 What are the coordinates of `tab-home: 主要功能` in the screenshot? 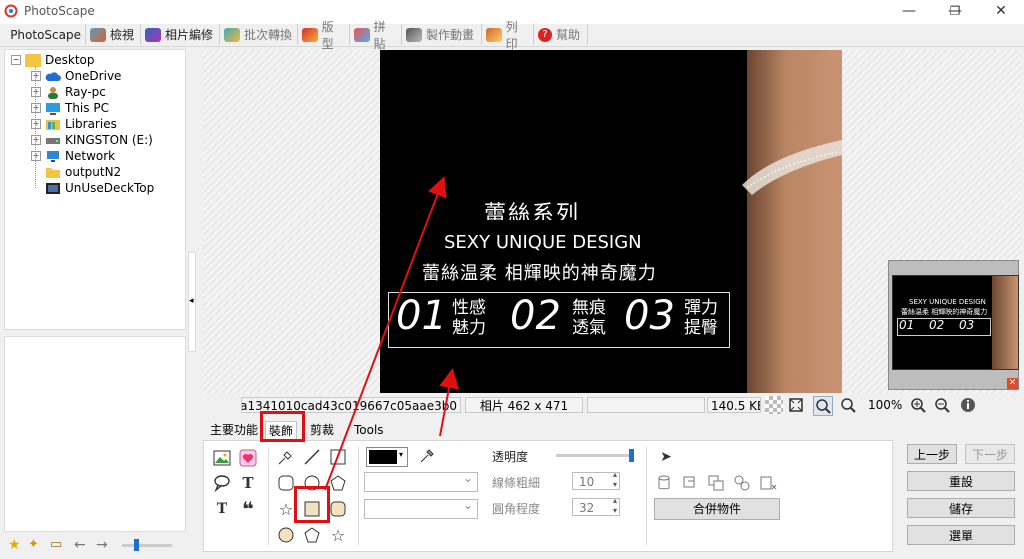 It's located at (234, 430).